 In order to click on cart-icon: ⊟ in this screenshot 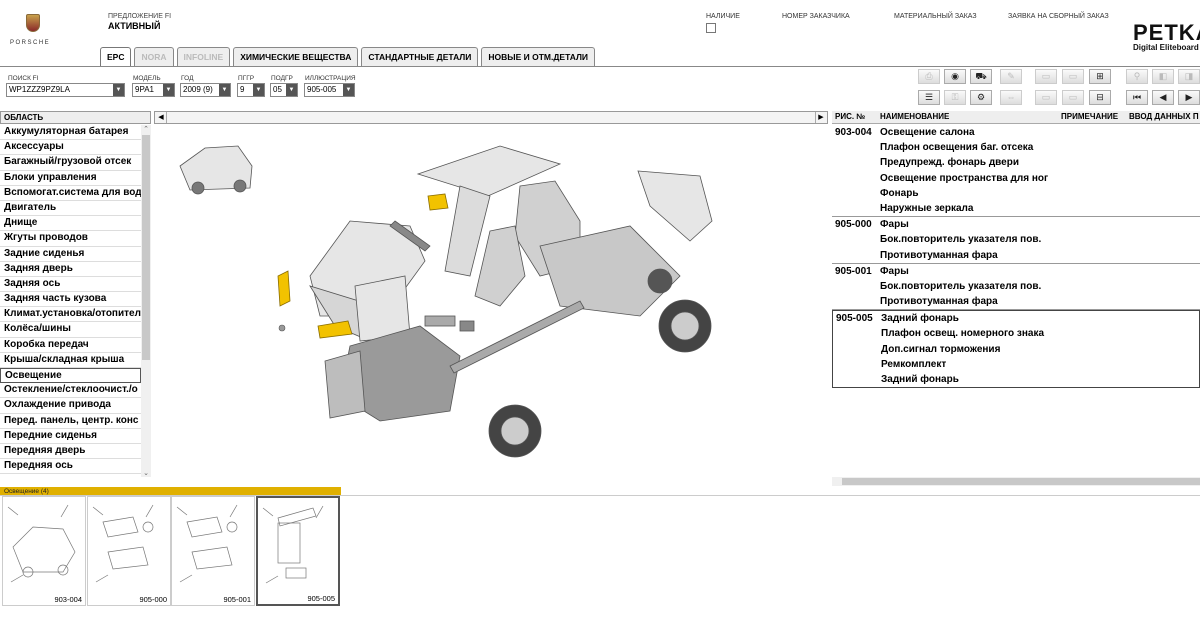, I will do `click(1100, 97)`.